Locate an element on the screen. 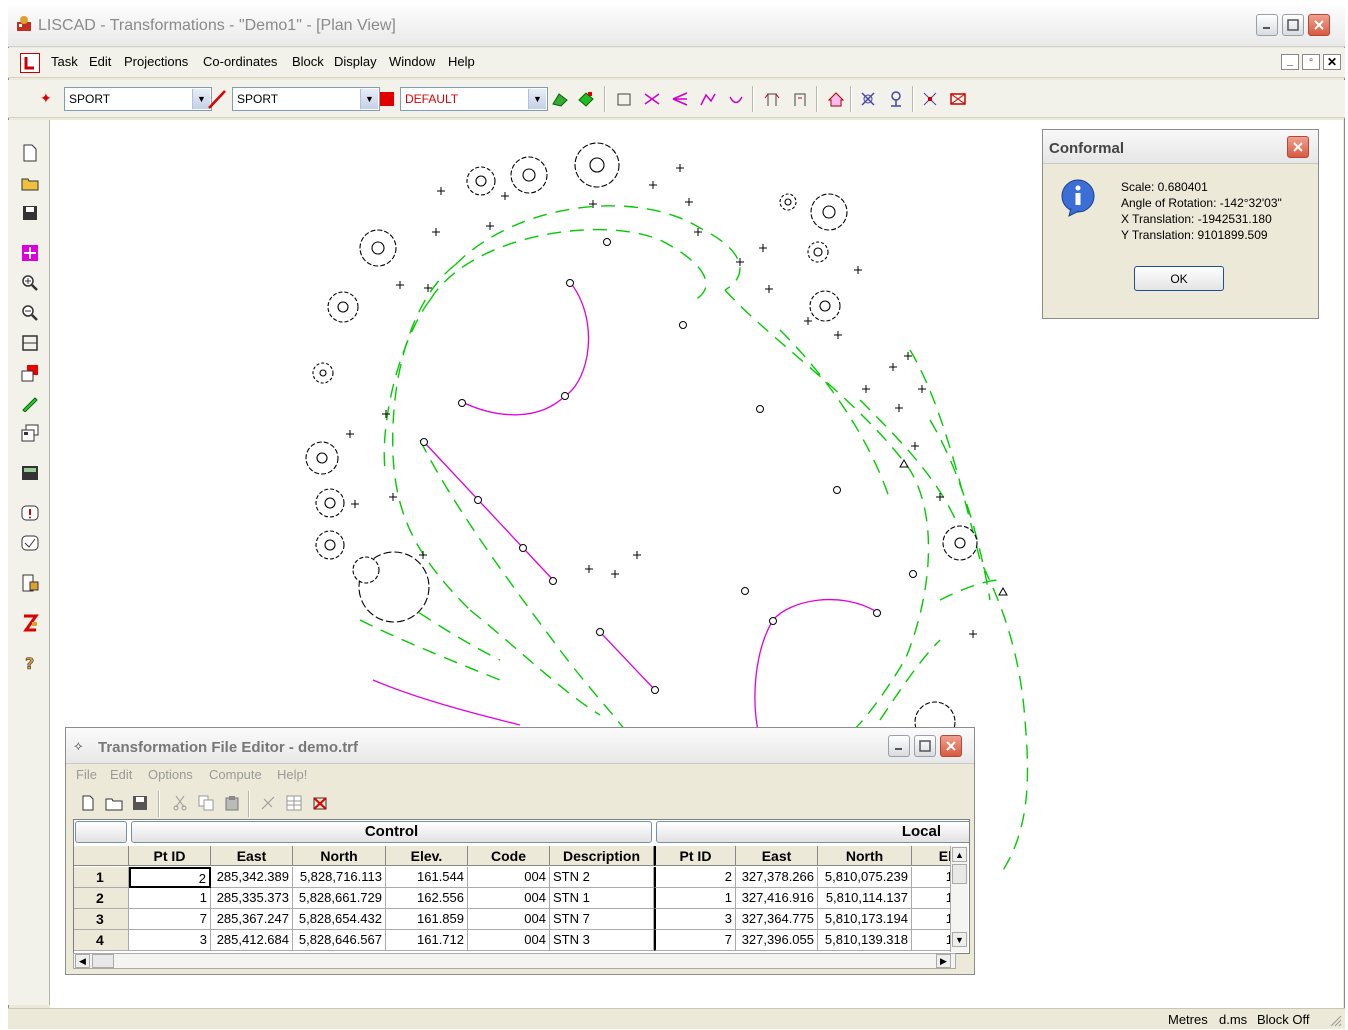  col-control-east: East is located at coordinates (252, 856).